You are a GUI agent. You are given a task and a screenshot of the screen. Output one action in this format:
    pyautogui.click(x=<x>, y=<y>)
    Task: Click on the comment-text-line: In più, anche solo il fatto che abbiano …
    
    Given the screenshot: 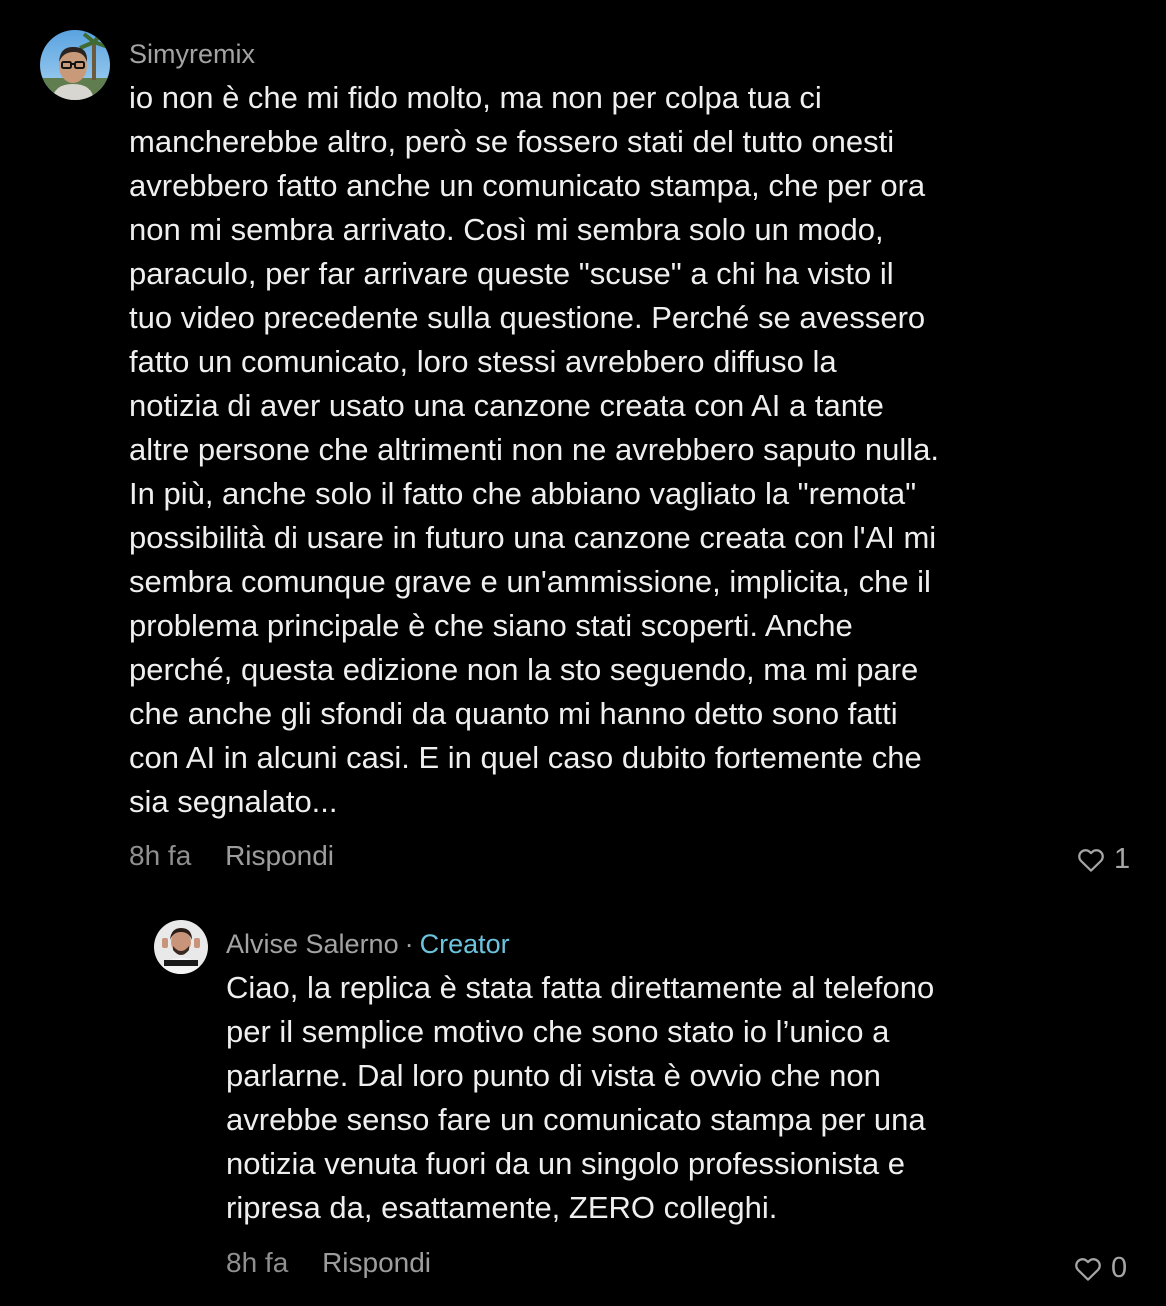 What is the action you would take?
    pyautogui.click(x=523, y=493)
    